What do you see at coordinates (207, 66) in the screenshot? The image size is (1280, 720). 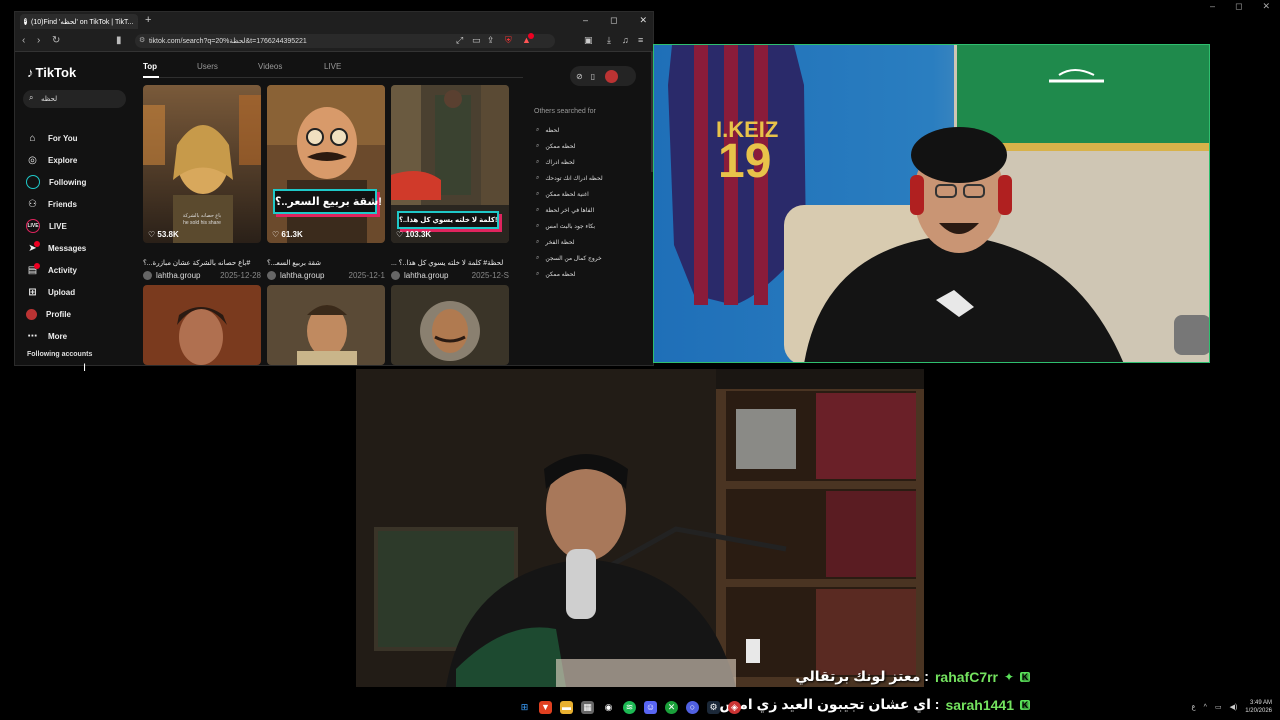 I see `tab-users: Users` at bounding box center [207, 66].